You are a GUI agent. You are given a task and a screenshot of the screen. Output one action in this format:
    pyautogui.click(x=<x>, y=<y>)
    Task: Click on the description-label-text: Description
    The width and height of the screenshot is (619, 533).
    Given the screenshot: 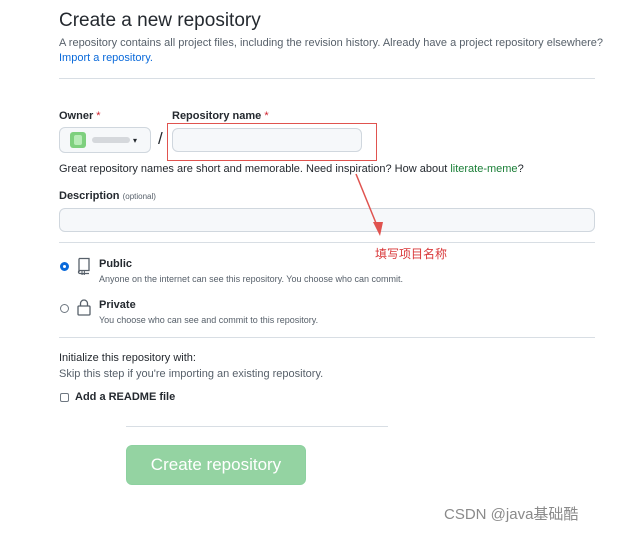 What is the action you would take?
    pyautogui.click(x=89, y=196)
    